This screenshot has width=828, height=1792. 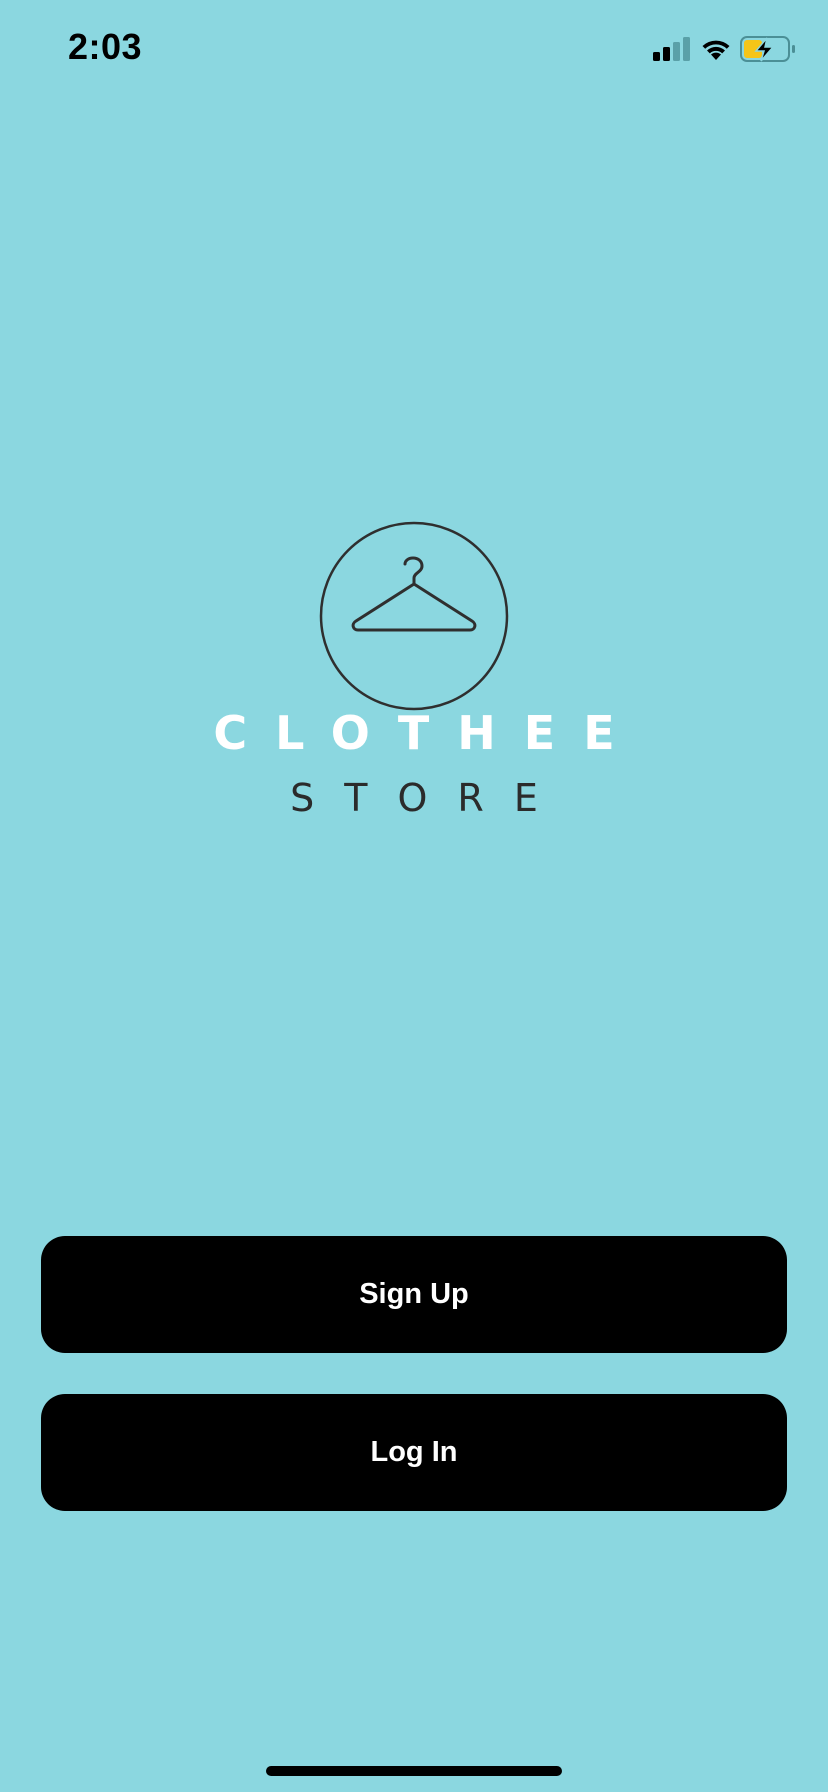 I want to click on wifi-icon, so click(x=716, y=50).